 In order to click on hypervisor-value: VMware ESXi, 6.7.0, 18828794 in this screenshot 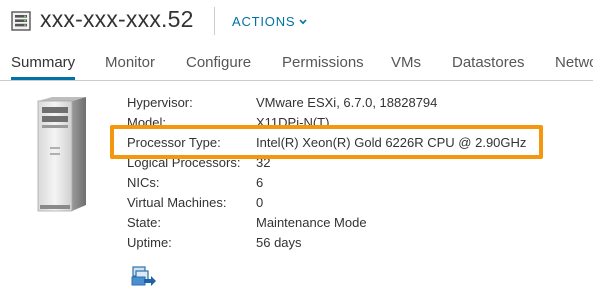, I will do `click(347, 102)`.